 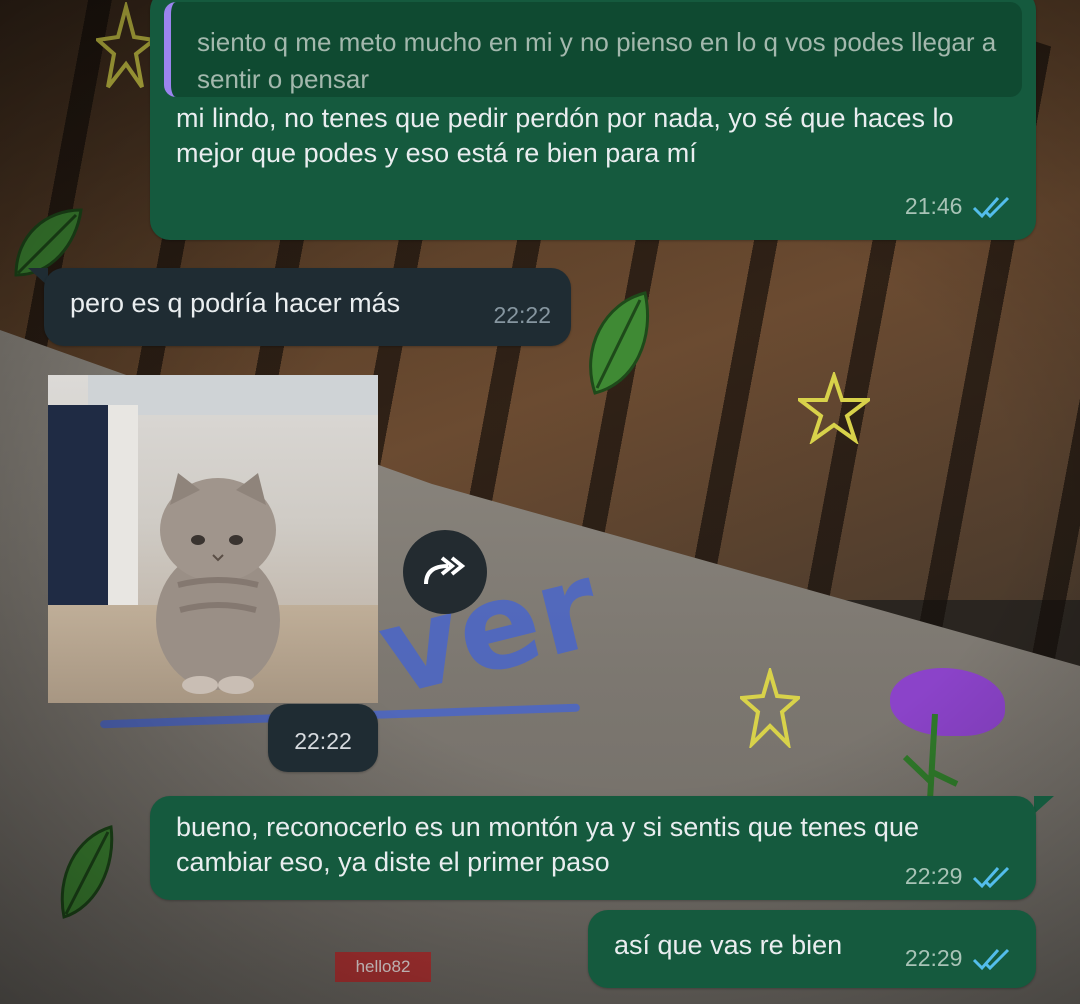 What do you see at coordinates (218, 583) in the screenshot?
I see `kitten-image` at bounding box center [218, 583].